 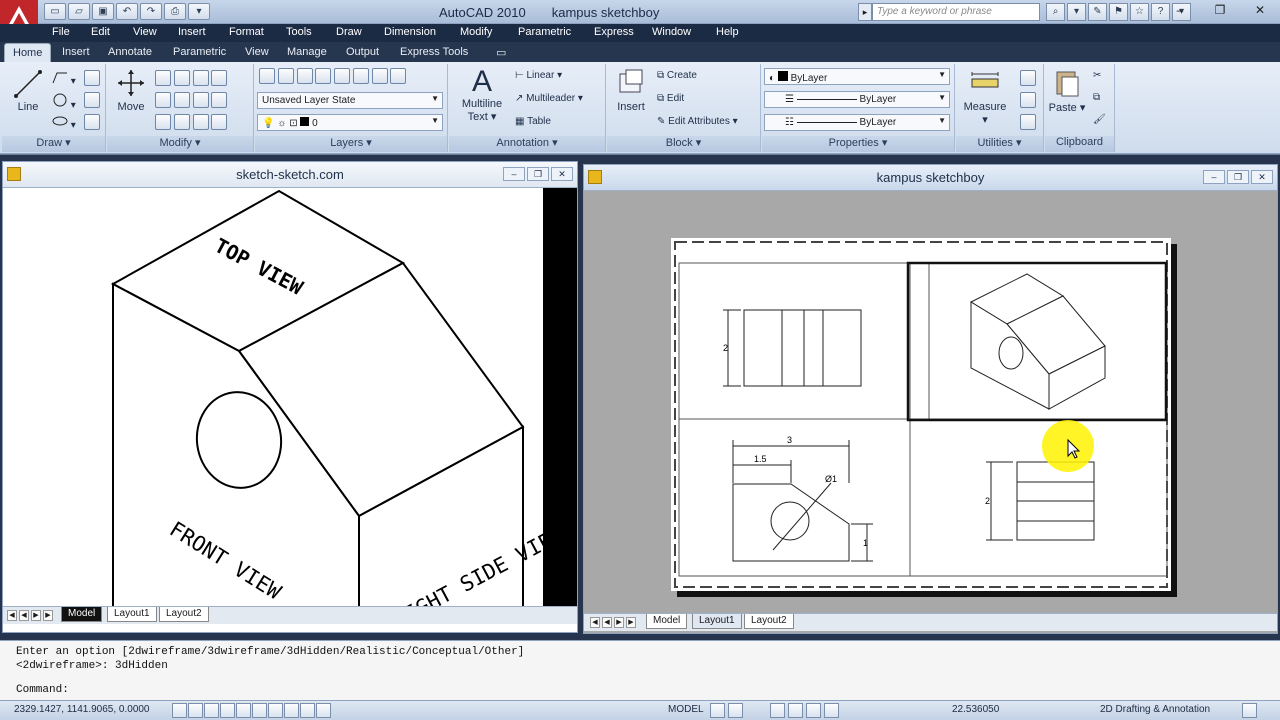 I want to click on snap-mode-icon, so click(x=179, y=710).